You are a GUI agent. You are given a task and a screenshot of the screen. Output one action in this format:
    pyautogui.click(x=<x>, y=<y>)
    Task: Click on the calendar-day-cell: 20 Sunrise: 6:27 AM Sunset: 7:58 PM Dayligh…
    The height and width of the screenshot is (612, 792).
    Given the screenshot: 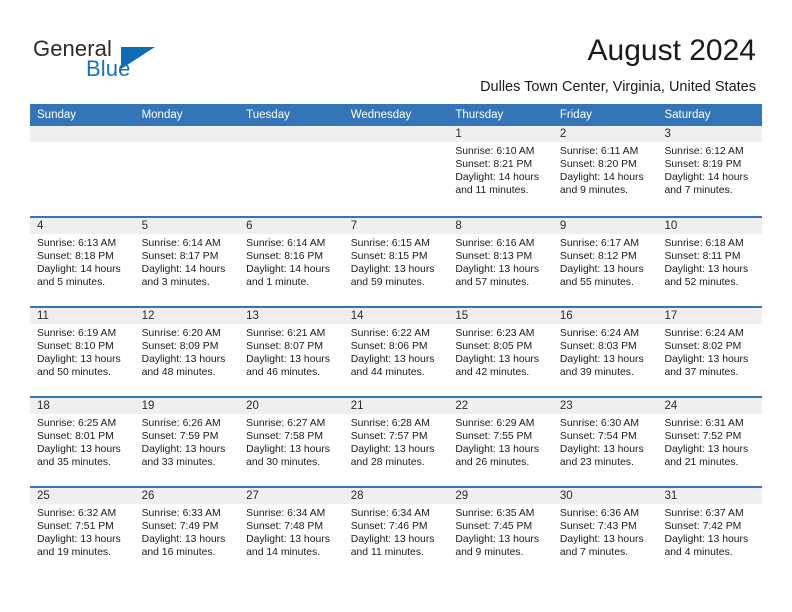 What is the action you would take?
    pyautogui.click(x=291, y=442)
    